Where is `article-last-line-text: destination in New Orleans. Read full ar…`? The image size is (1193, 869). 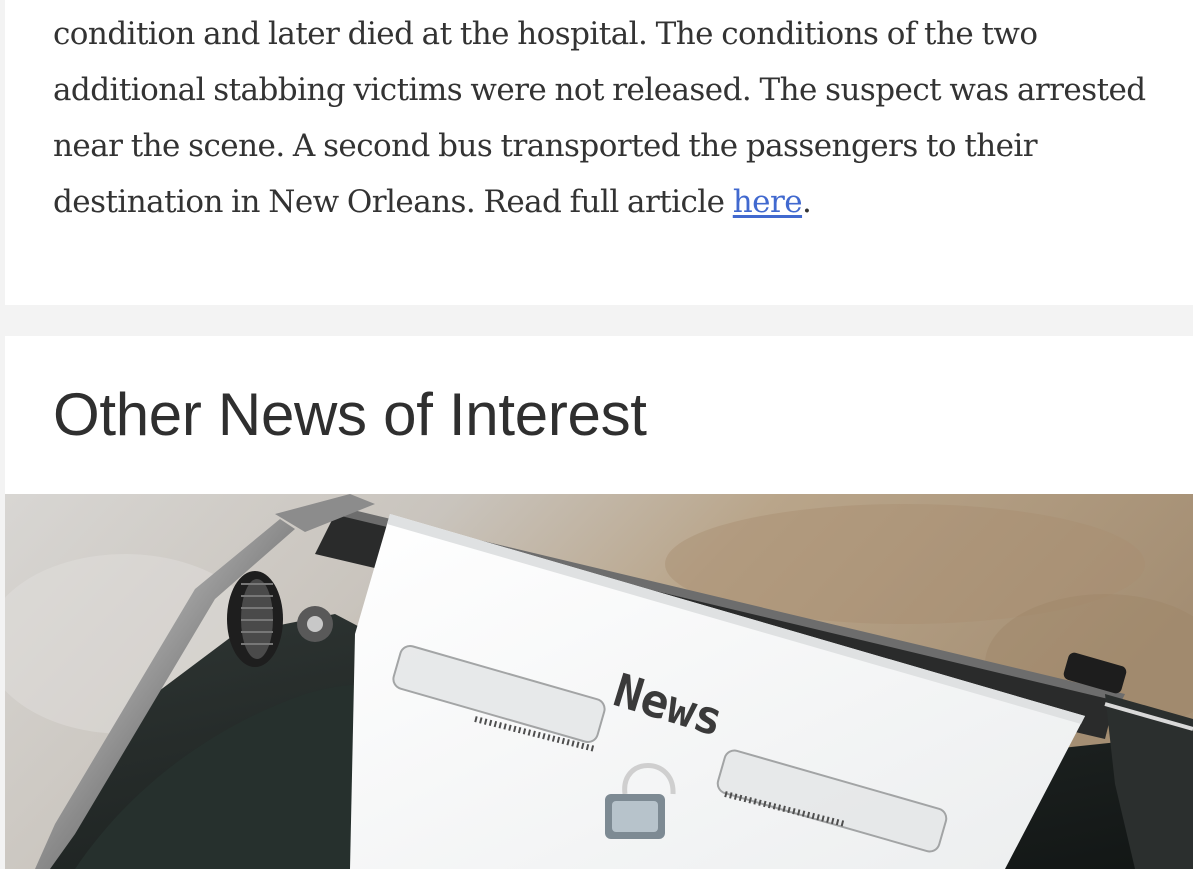 article-last-line-text: destination in New Orleans. Read full ar… is located at coordinates (393, 202).